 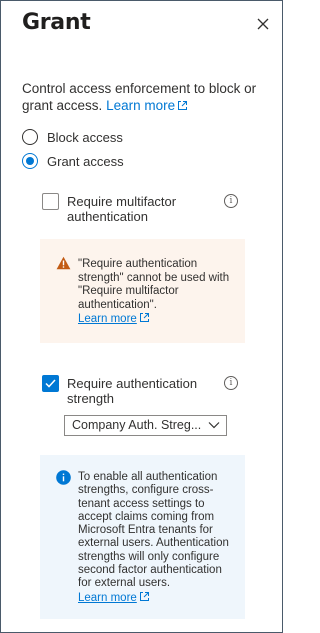 What do you see at coordinates (132, 391) in the screenshot?
I see `auth-strength-label: Require authentication strength` at bounding box center [132, 391].